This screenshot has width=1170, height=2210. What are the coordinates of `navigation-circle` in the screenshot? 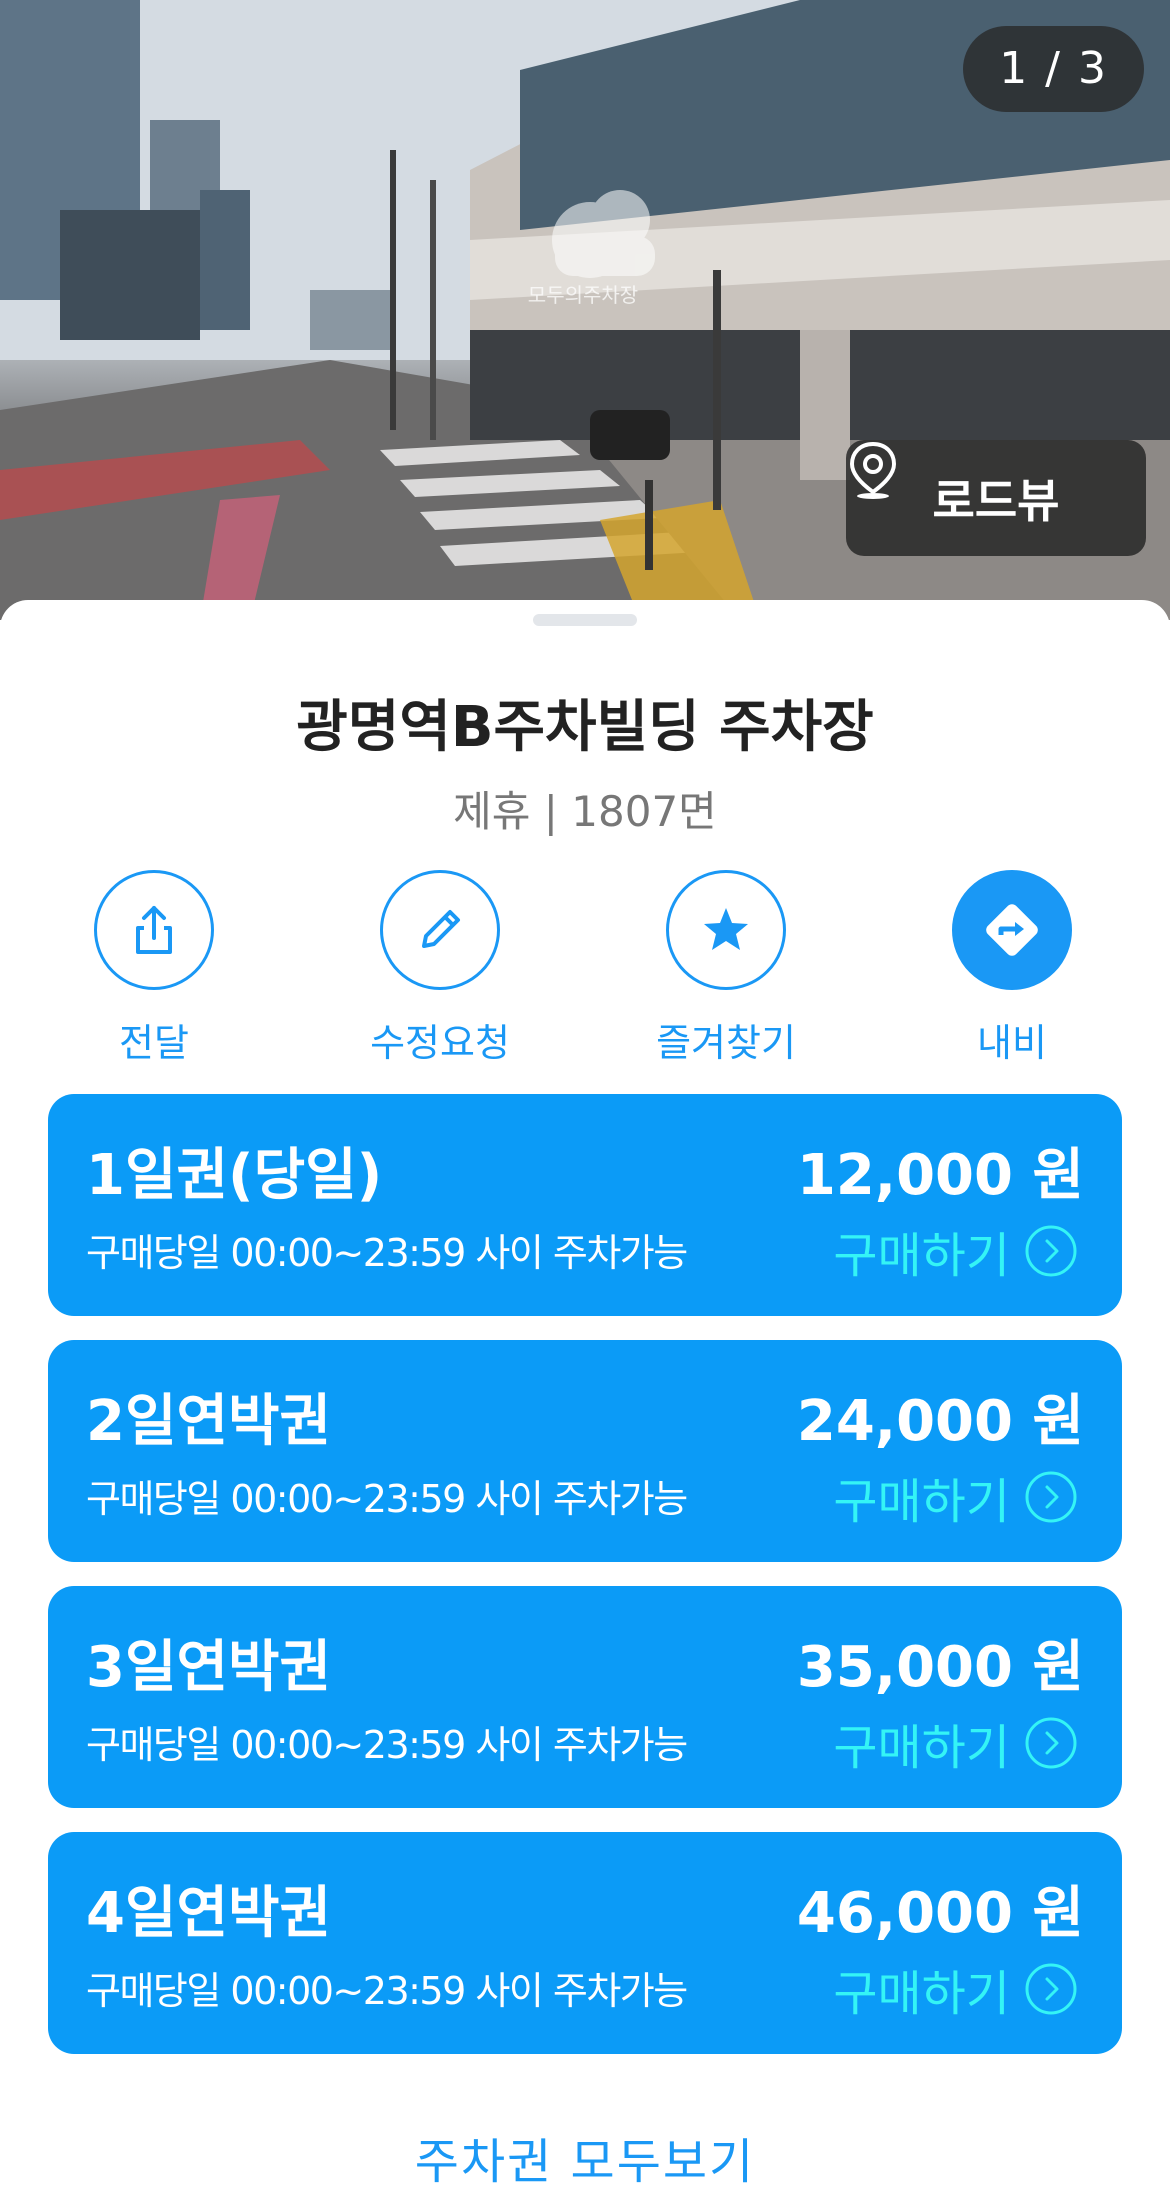 It's located at (1012, 930).